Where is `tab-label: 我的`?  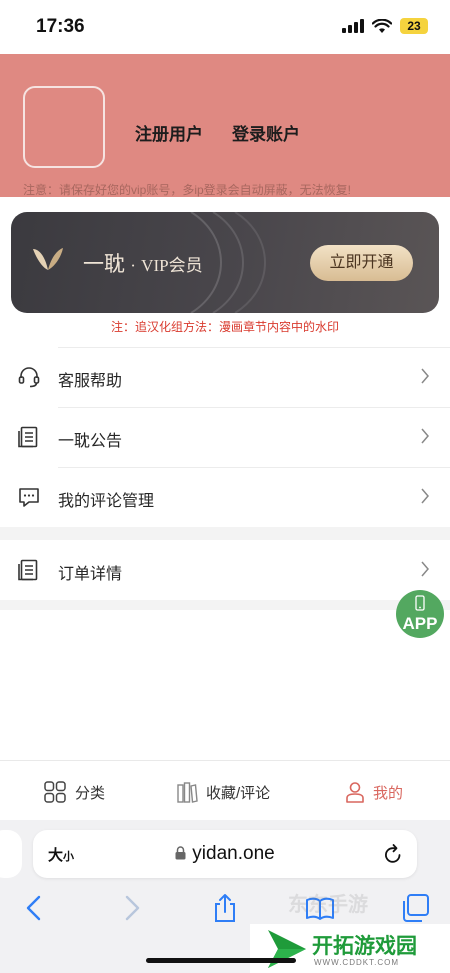
tab-label: 我的 is located at coordinates (388, 793).